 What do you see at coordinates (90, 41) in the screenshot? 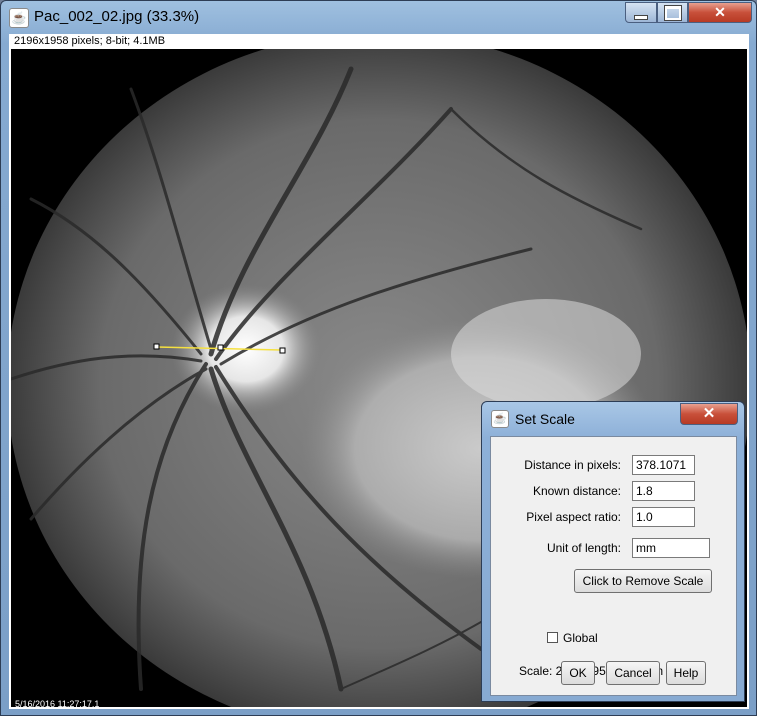
I see `image-info-text: 2196x1958 pixels; 8-bit; 4.1MB` at bounding box center [90, 41].